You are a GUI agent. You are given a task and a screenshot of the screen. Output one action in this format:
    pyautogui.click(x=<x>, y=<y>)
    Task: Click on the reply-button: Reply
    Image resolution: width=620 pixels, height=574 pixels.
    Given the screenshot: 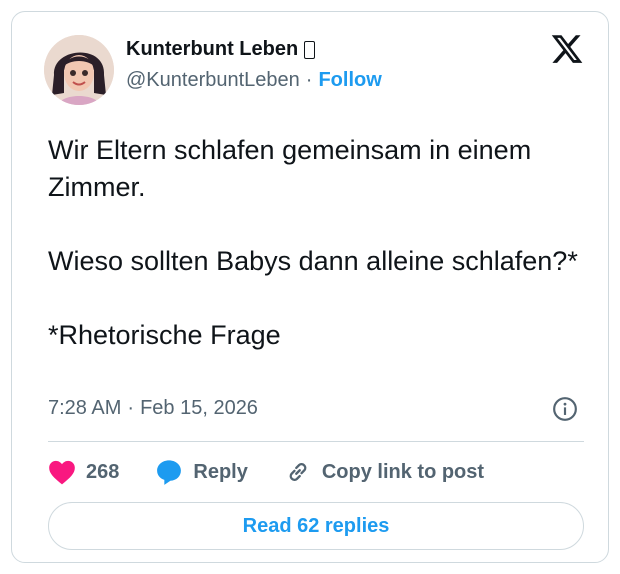 What is the action you would take?
    pyautogui.click(x=201, y=472)
    